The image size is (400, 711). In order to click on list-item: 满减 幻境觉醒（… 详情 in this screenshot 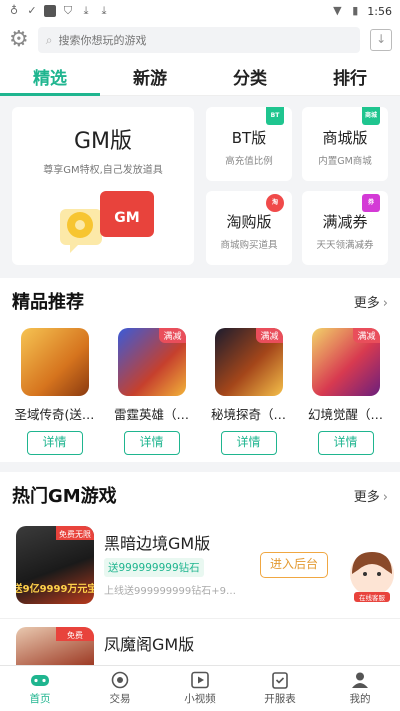, I will do `click(345, 389)`.